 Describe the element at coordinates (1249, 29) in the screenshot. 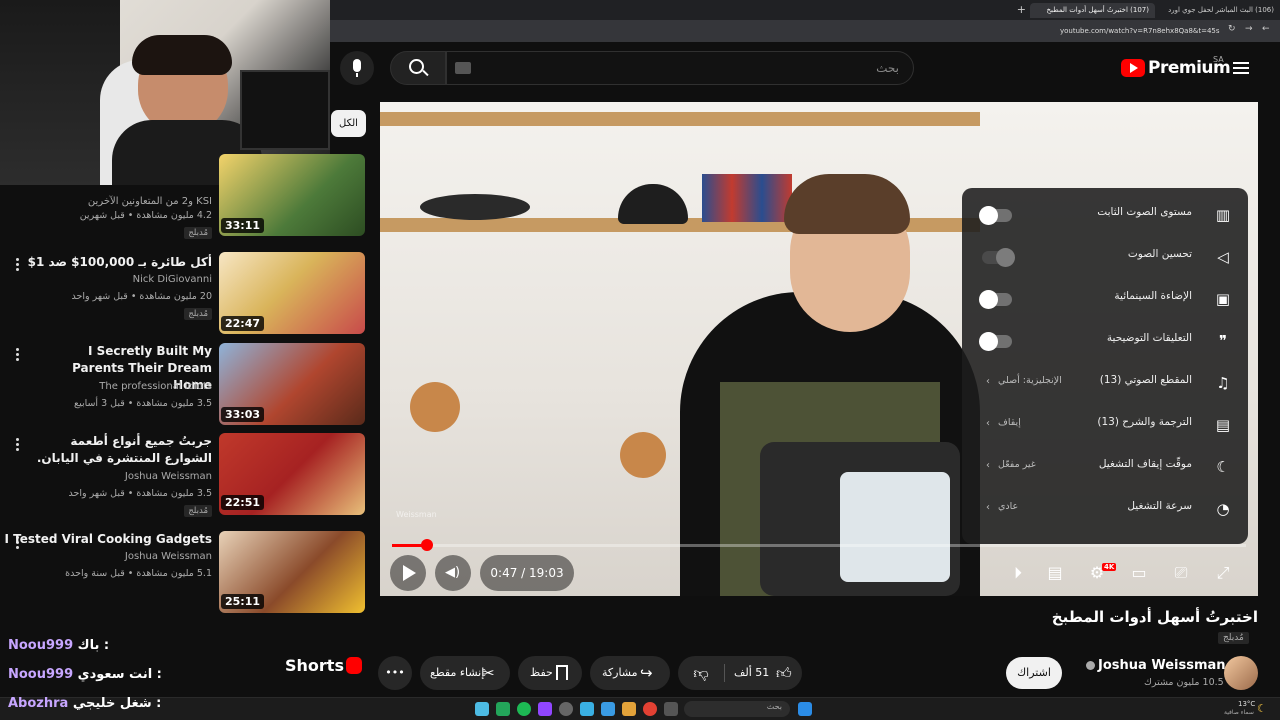

I see `forward-icon: →` at that location.